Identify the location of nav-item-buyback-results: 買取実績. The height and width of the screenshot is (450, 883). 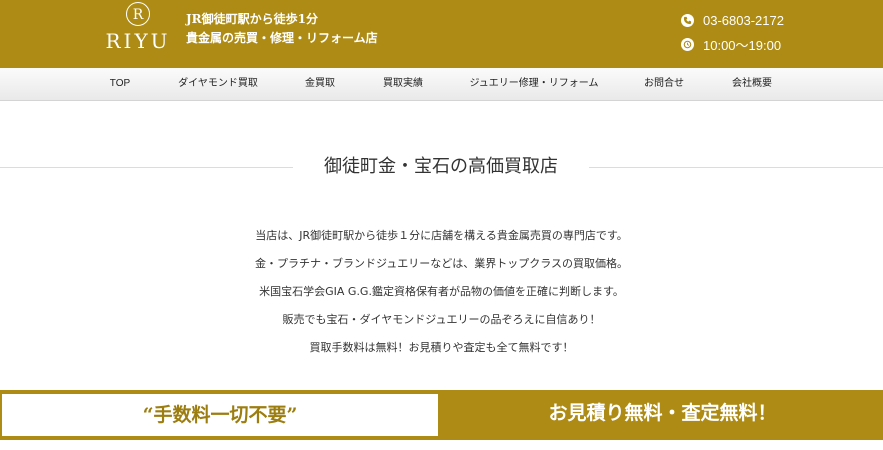
(403, 84).